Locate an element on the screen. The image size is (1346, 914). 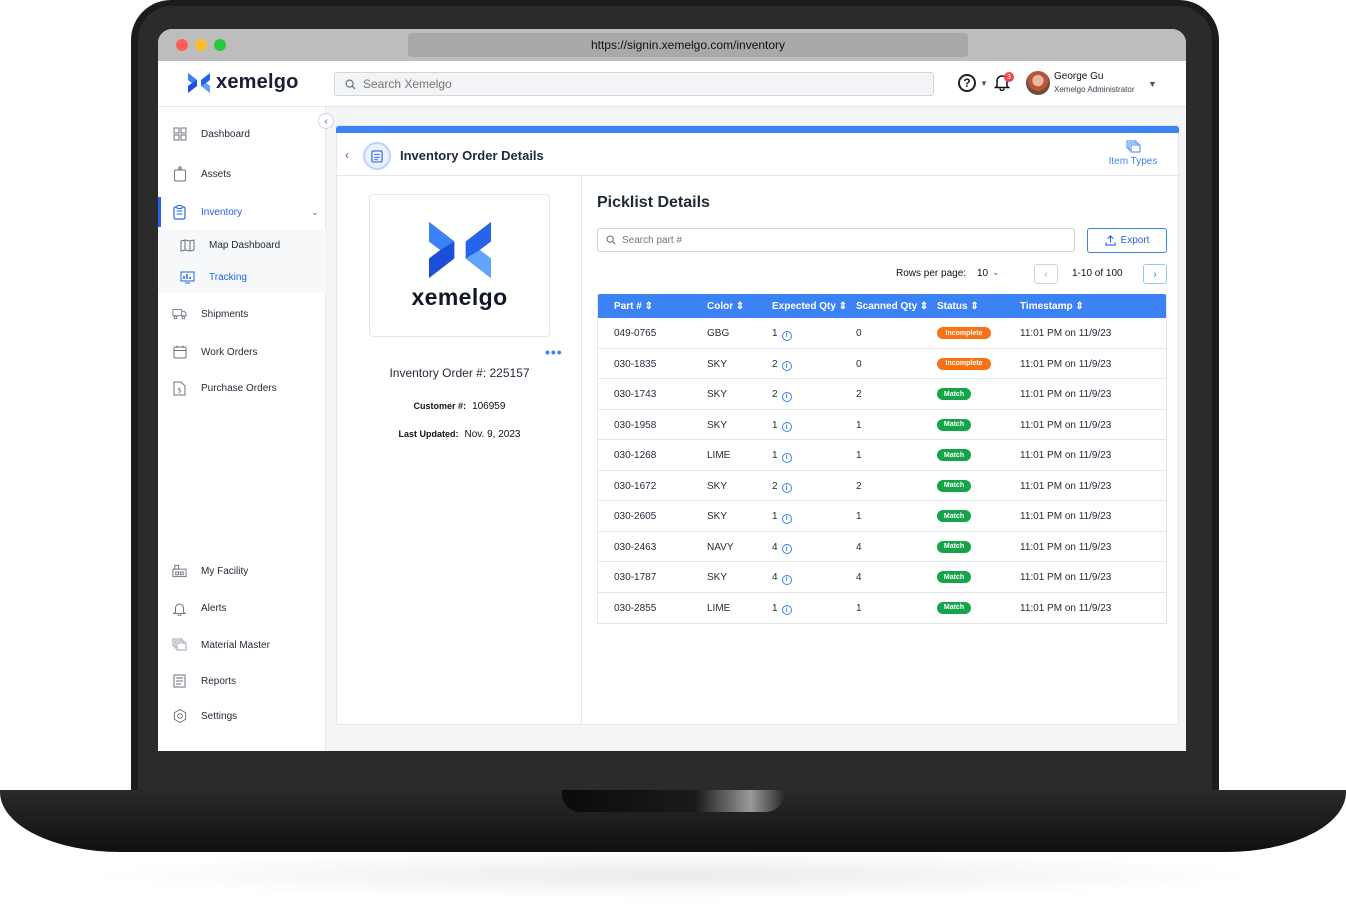
bell-icon is located at coordinates (179, 608).